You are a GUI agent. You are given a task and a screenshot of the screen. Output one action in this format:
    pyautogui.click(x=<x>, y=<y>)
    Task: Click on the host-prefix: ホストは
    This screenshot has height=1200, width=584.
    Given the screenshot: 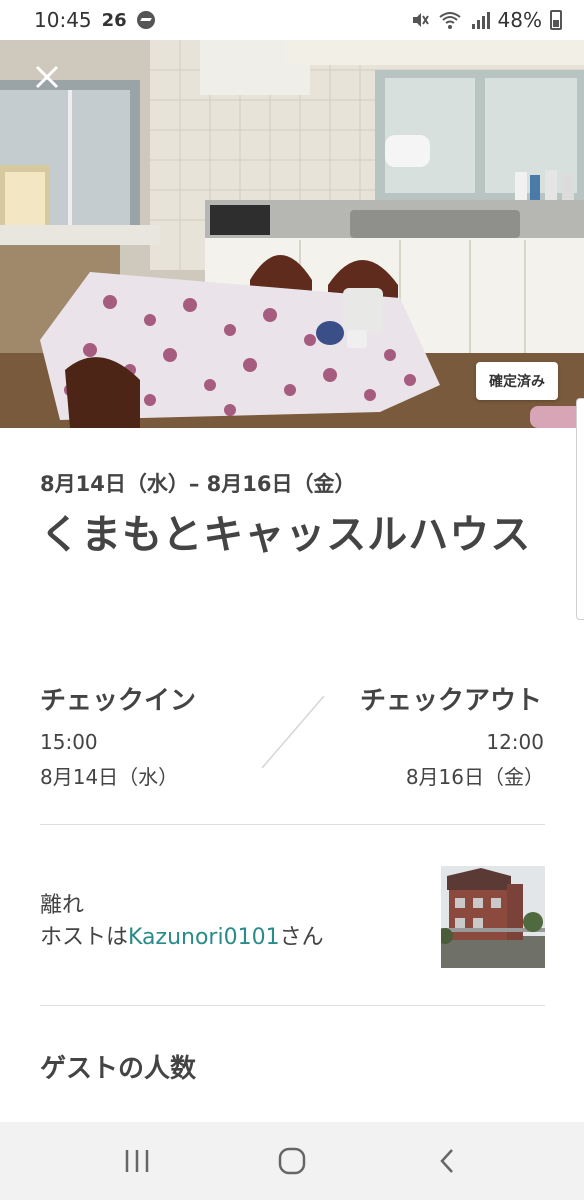 What is the action you would take?
    pyautogui.click(x=84, y=937)
    